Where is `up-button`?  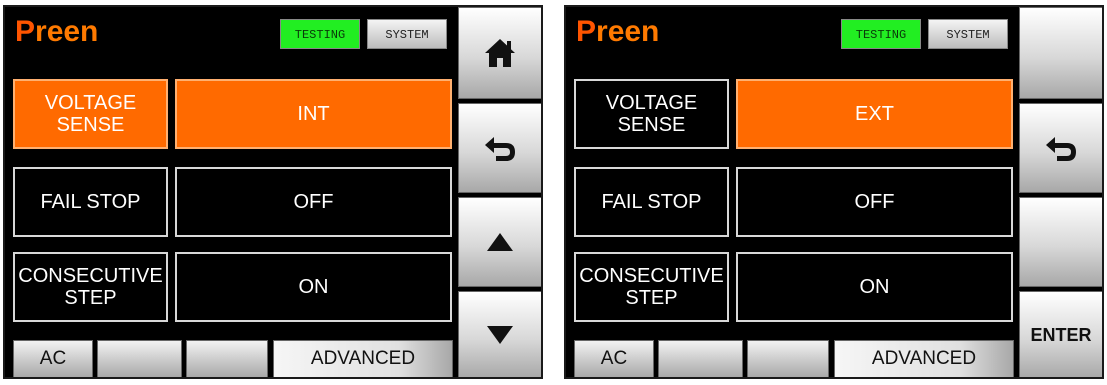
up-button is located at coordinates (499, 242).